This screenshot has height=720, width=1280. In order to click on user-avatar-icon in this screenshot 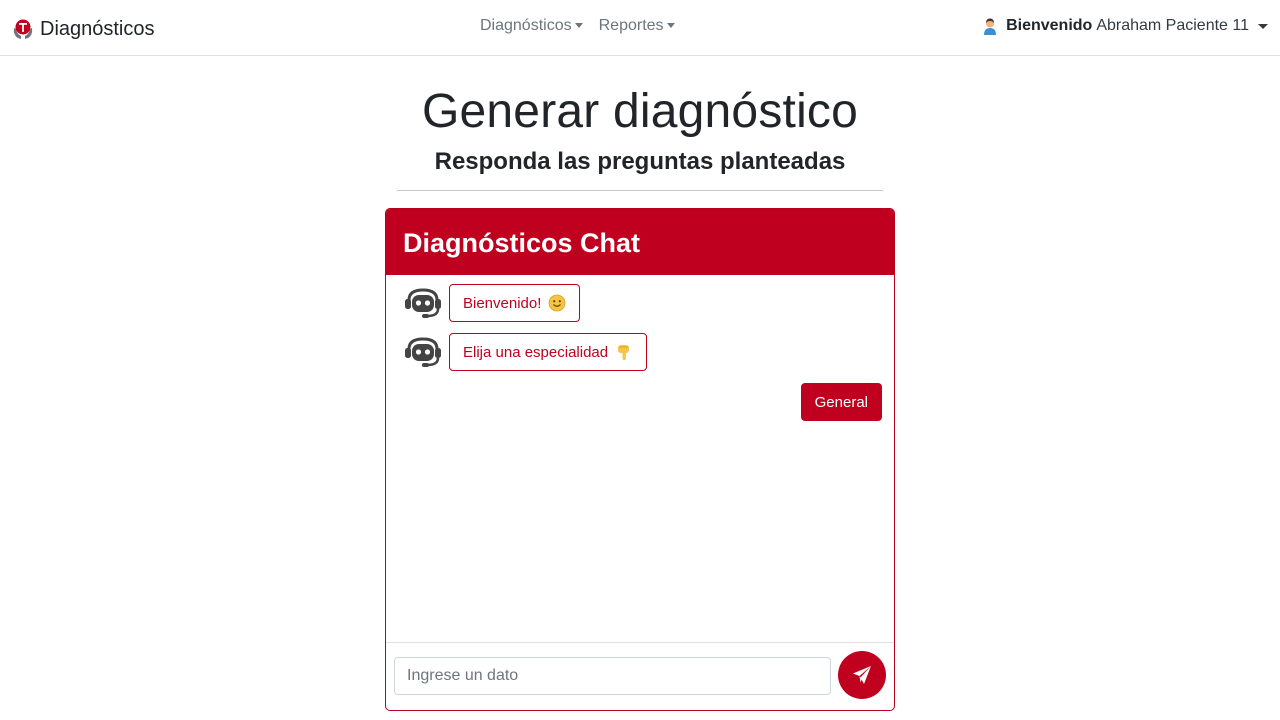, I will do `click(990, 26)`.